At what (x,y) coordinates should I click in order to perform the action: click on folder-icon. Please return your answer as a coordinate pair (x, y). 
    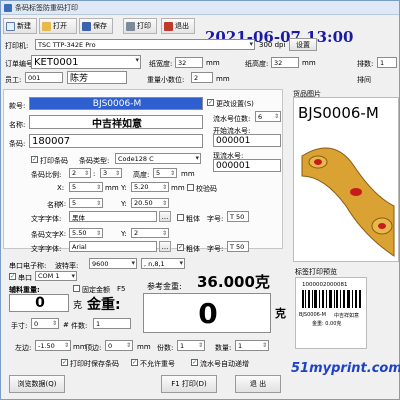
    Looking at the image, I should click on (46, 26).